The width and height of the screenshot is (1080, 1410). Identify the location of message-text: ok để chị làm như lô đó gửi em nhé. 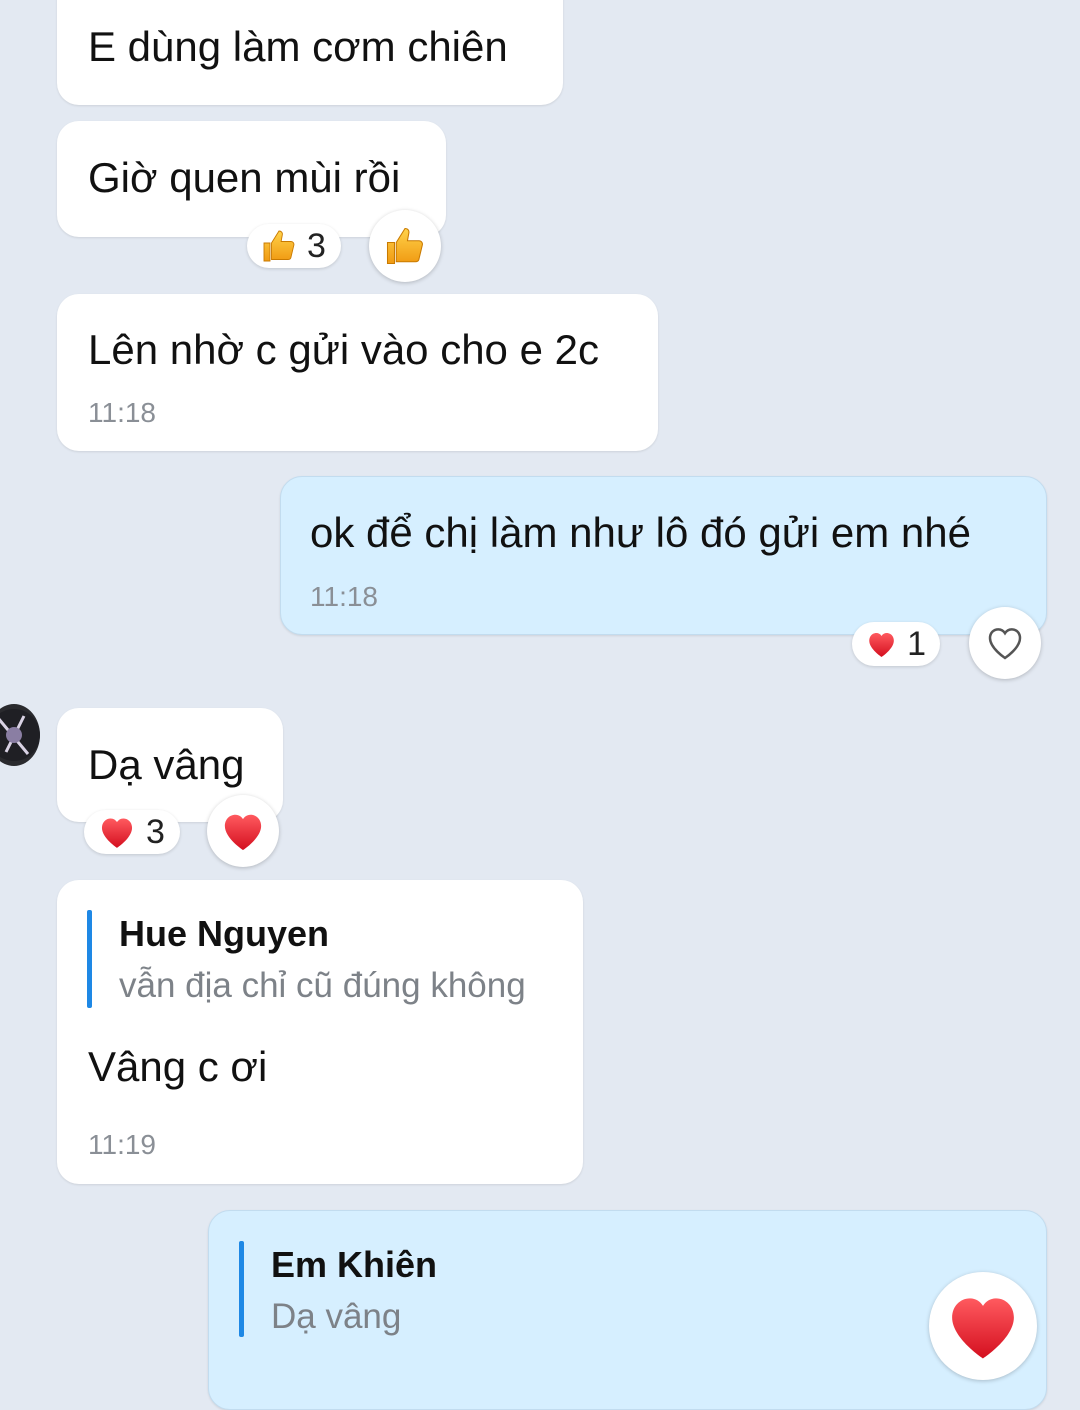
(640, 532).